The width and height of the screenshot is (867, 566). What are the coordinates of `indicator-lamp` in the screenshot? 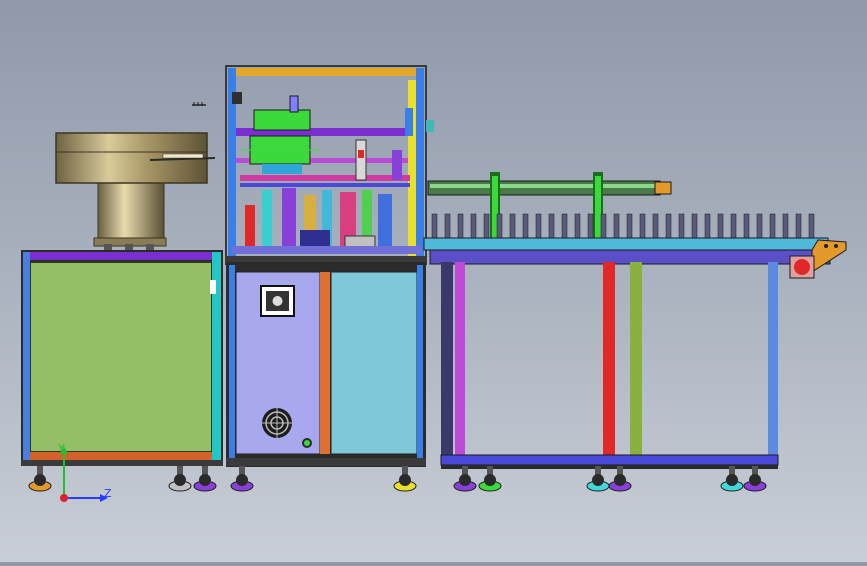 It's located at (307, 443).